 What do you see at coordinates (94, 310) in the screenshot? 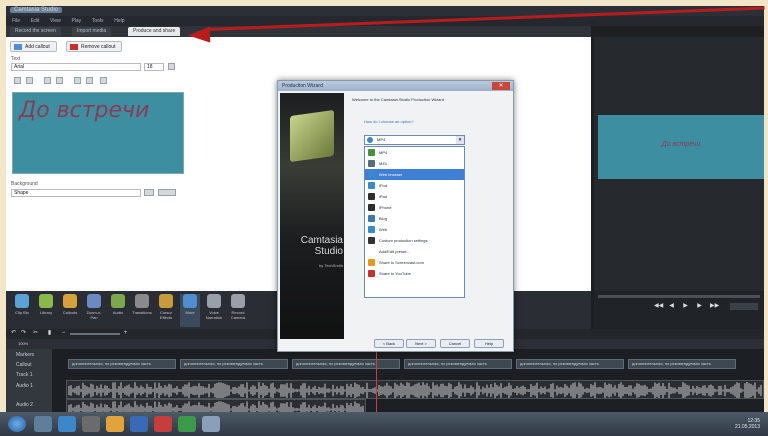
I see `task-zoom: Zoom-n-Pan` at bounding box center [94, 310].